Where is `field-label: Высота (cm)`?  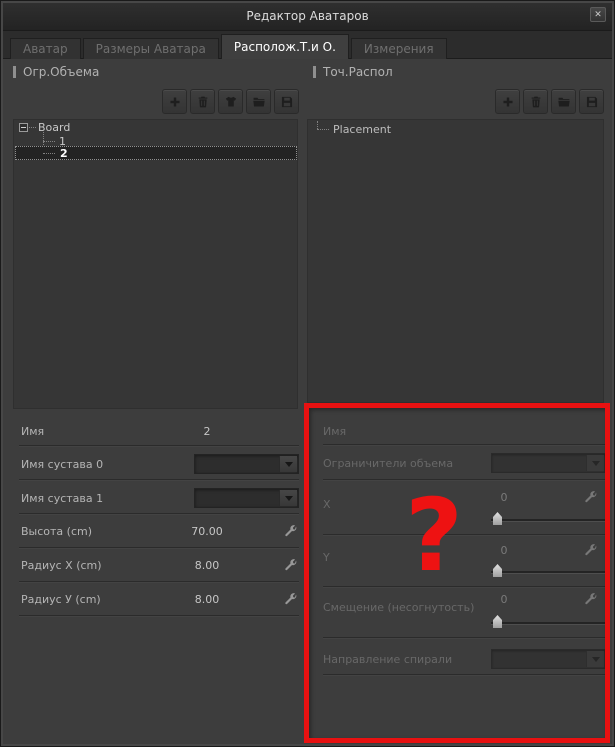
field-label: Высота (cm) is located at coordinates (57, 531).